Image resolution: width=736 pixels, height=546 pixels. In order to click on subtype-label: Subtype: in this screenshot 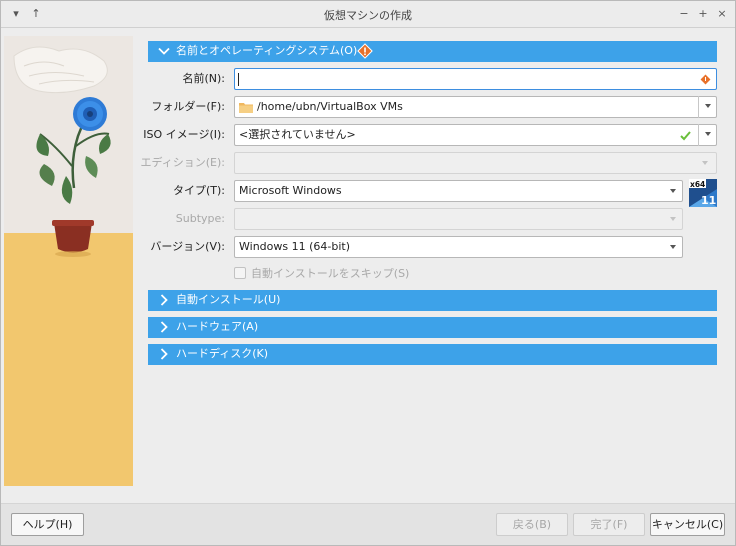, I will do `click(200, 218)`.